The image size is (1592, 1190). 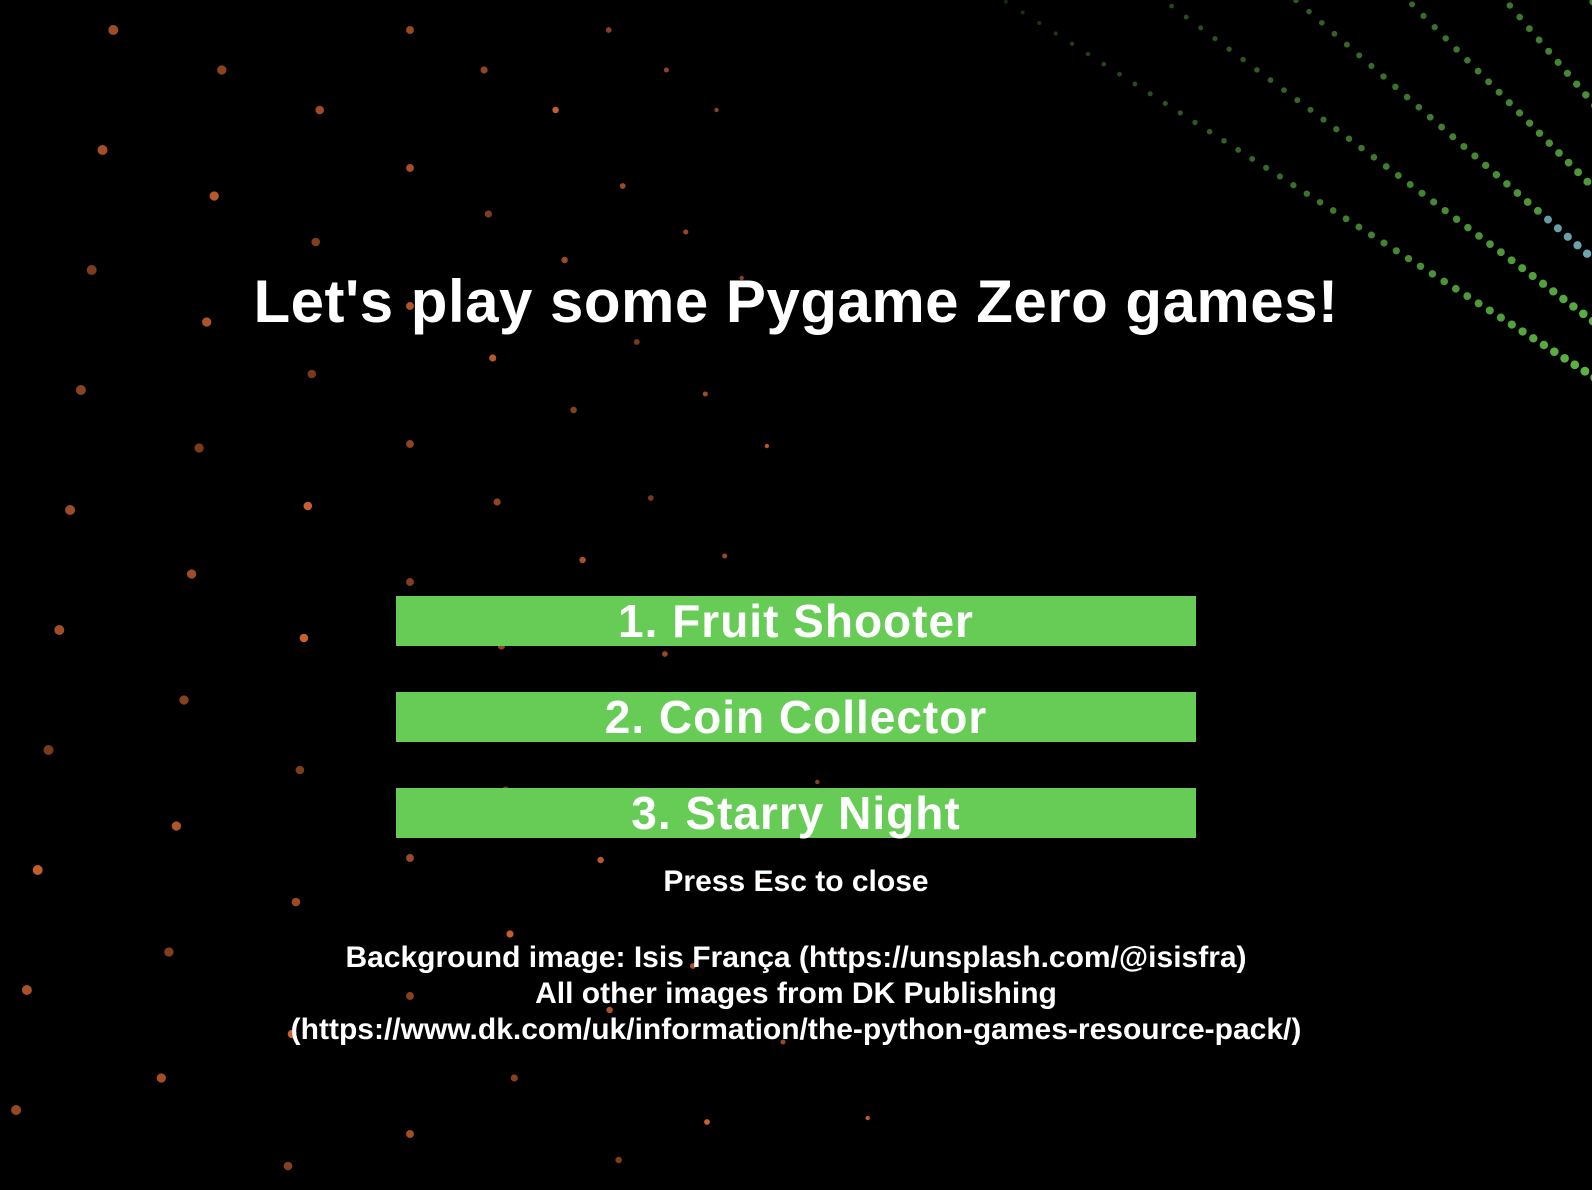 I want to click on credit-other-images: All other images from DK Publishing, so click(x=796, y=993).